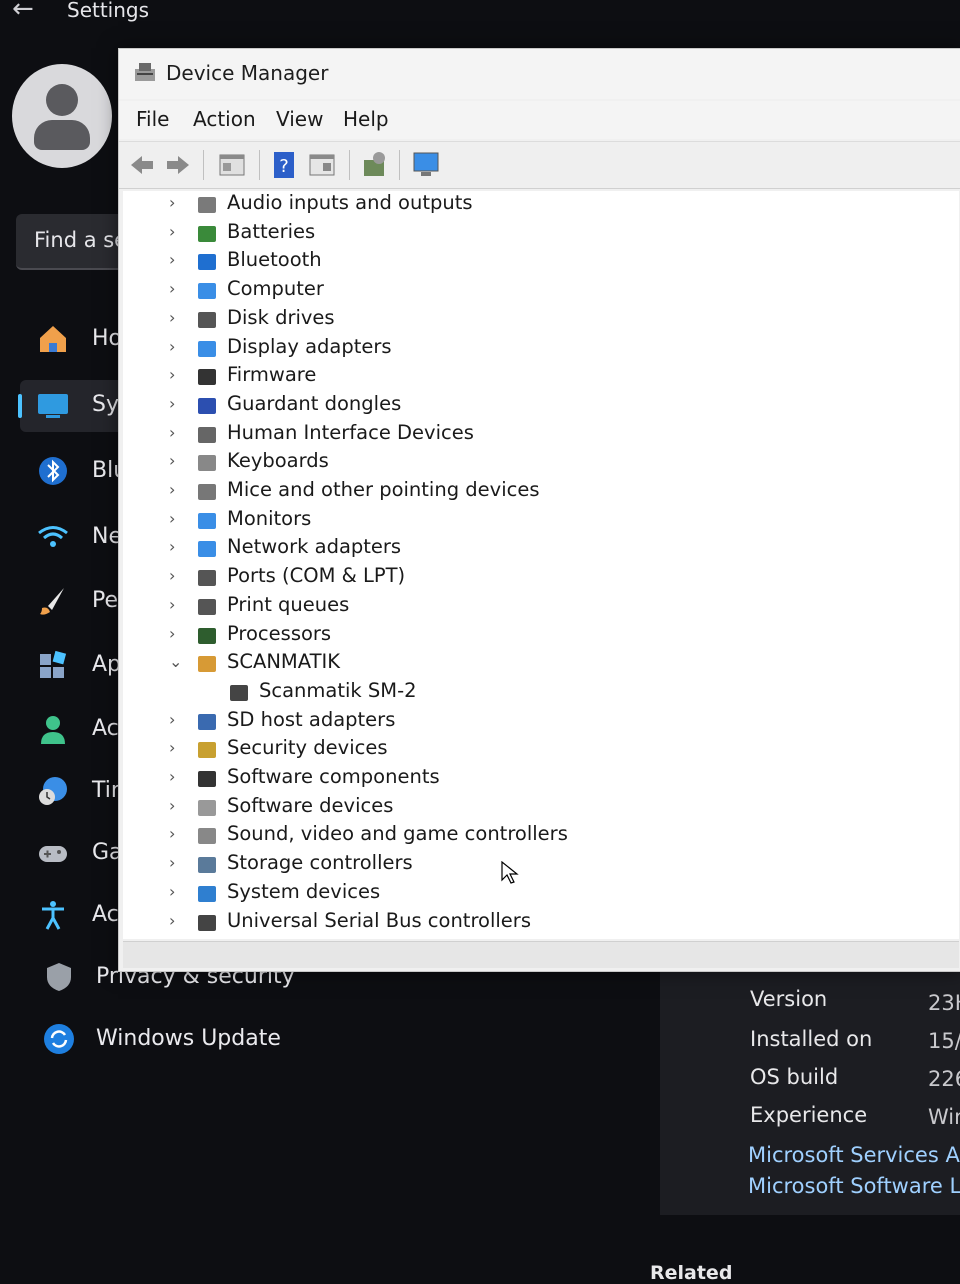 Image resolution: width=960 pixels, height=1284 pixels. What do you see at coordinates (541, 954) in the screenshot?
I see `horizontal-scrollbar` at bounding box center [541, 954].